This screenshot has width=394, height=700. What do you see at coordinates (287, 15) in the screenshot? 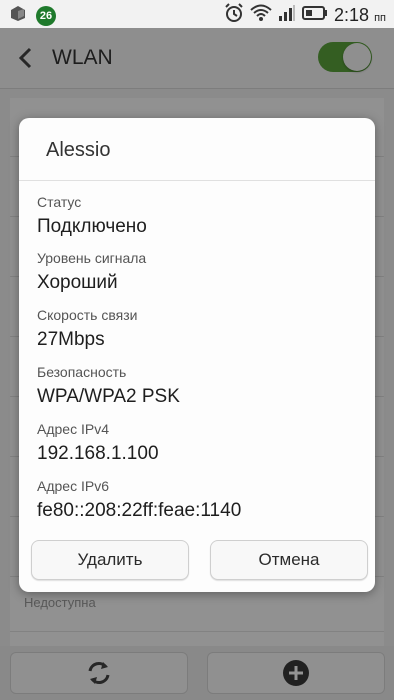
I see `signal-icon` at bounding box center [287, 15].